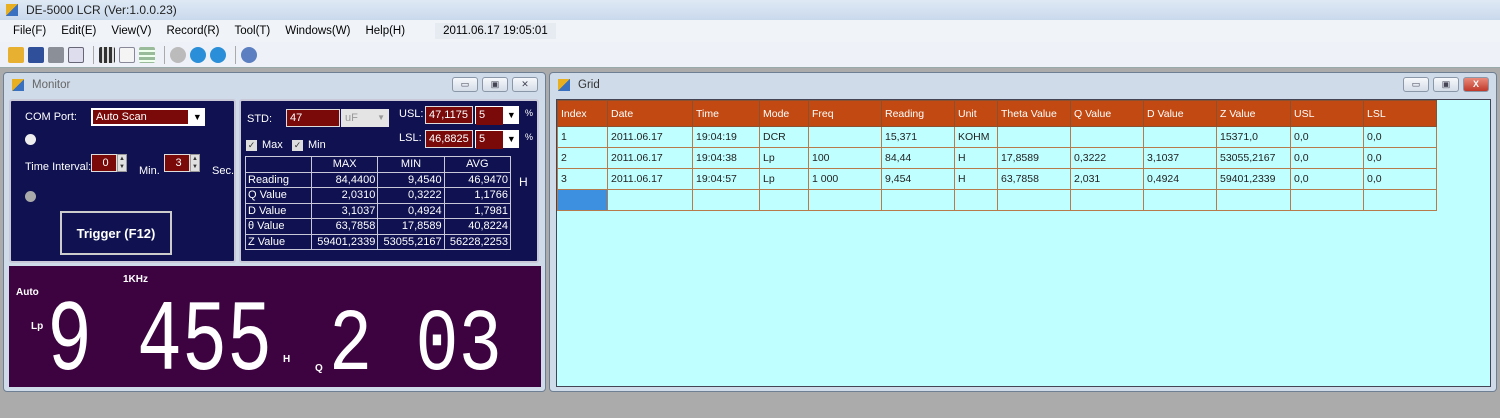 This screenshot has height=418, width=1500. Describe the element at coordinates (726, 137) in the screenshot. I see `grid-cell: 19:04:19` at that location.